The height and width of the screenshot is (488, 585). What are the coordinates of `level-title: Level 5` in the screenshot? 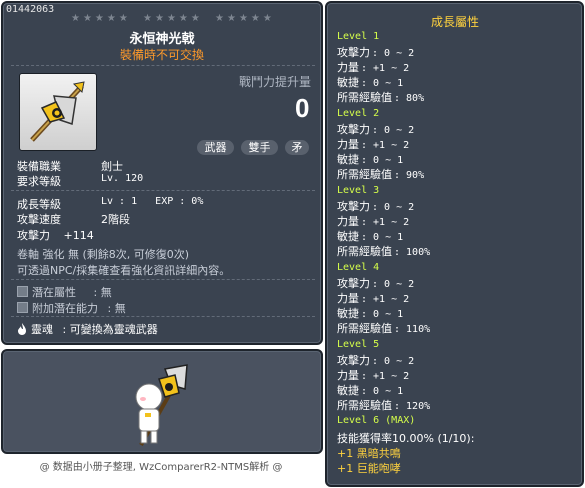 It's located at (358, 344).